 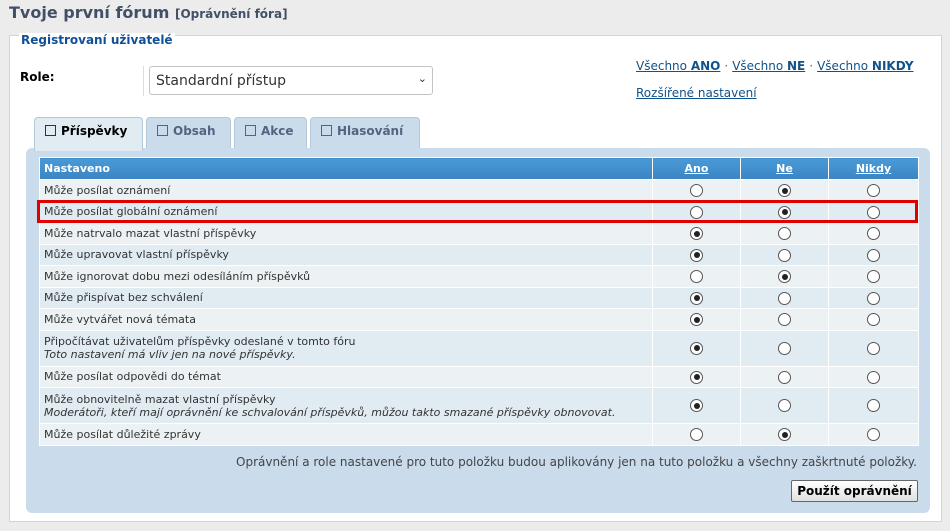 What do you see at coordinates (479, 233) in the screenshot?
I see `table-row: Může natrvalo mazat vlastní příspěvky` at bounding box center [479, 233].